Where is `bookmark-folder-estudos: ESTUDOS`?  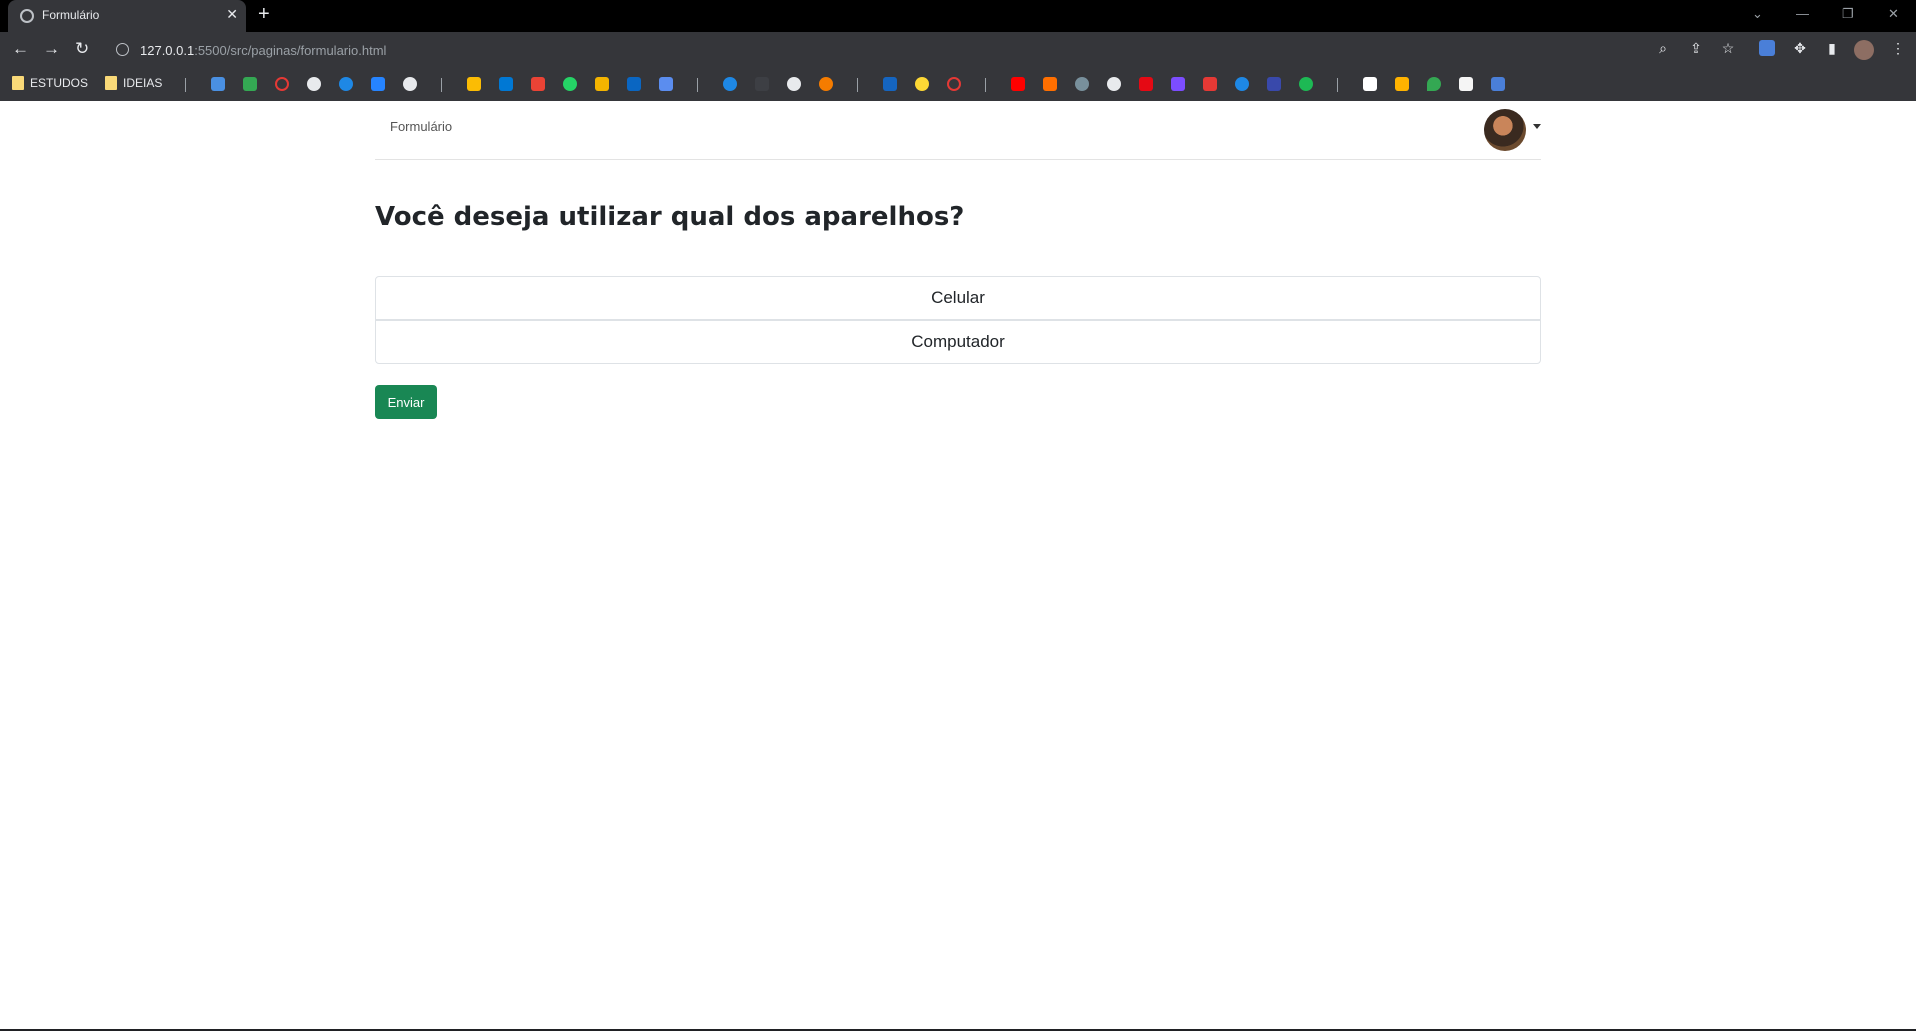 bookmark-folder-estudos: ESTUDOS is located at coordinates (50, 83).